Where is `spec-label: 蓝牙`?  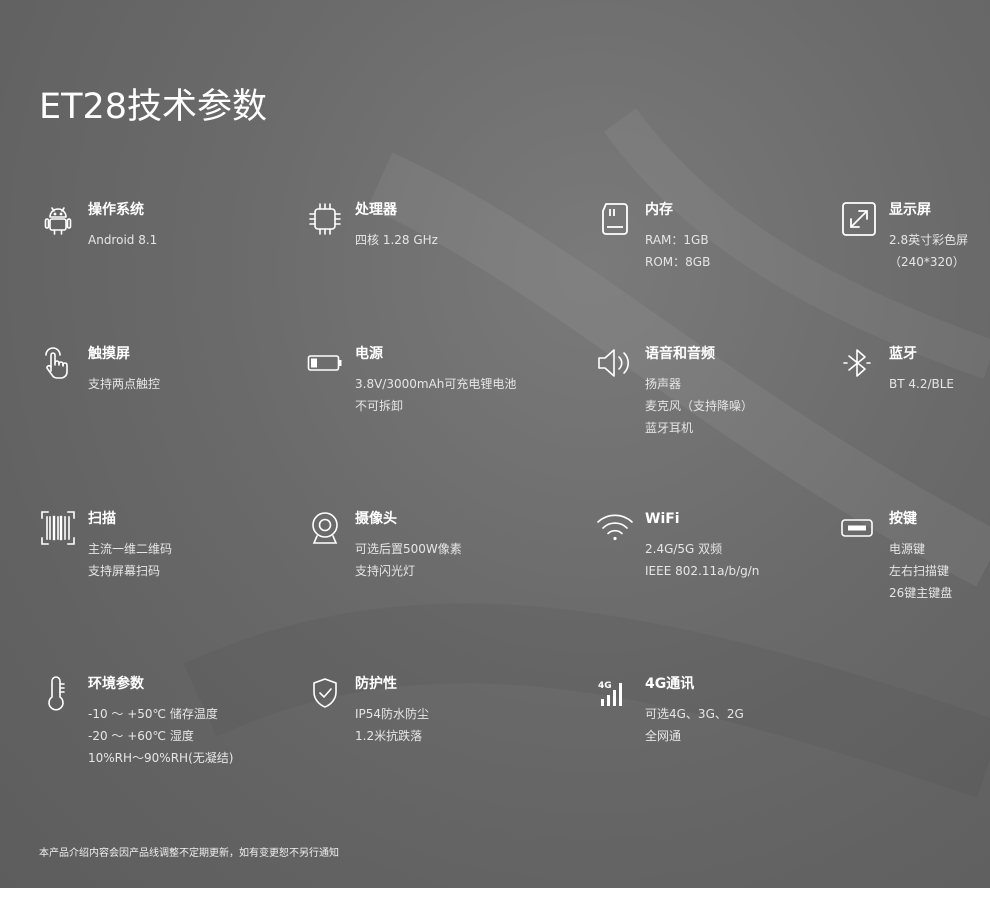
spec-label: 蓝牙 is located at coordinates (903, 354).